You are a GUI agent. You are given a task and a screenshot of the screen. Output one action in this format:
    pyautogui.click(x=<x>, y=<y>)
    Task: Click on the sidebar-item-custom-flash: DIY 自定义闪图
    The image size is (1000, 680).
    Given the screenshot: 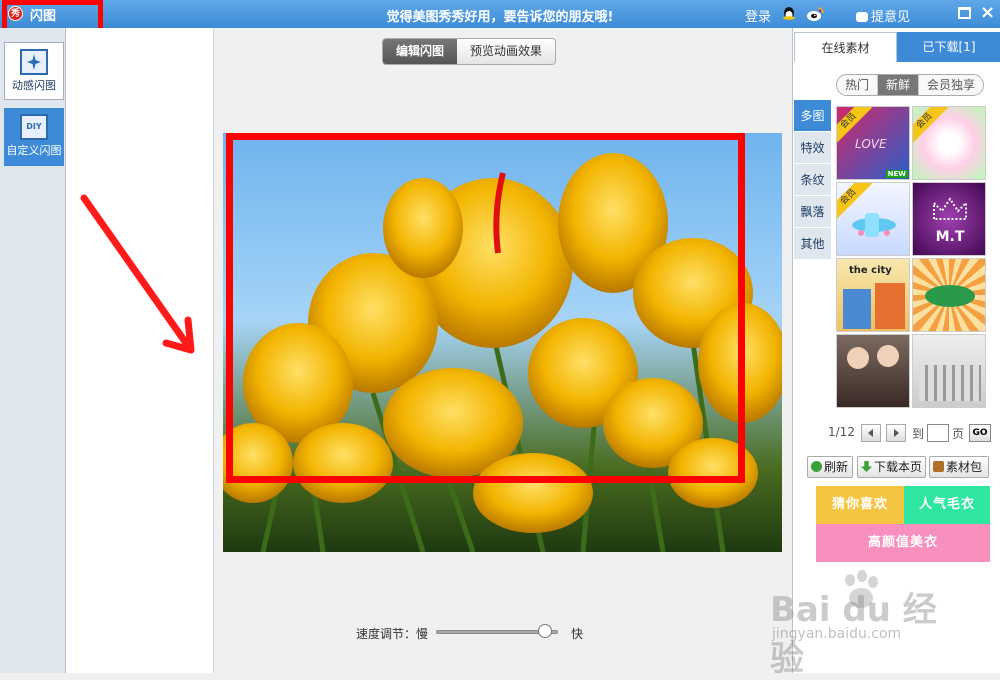 What is the action you would take?
    pyautogui.click(x=34, y=137)
    